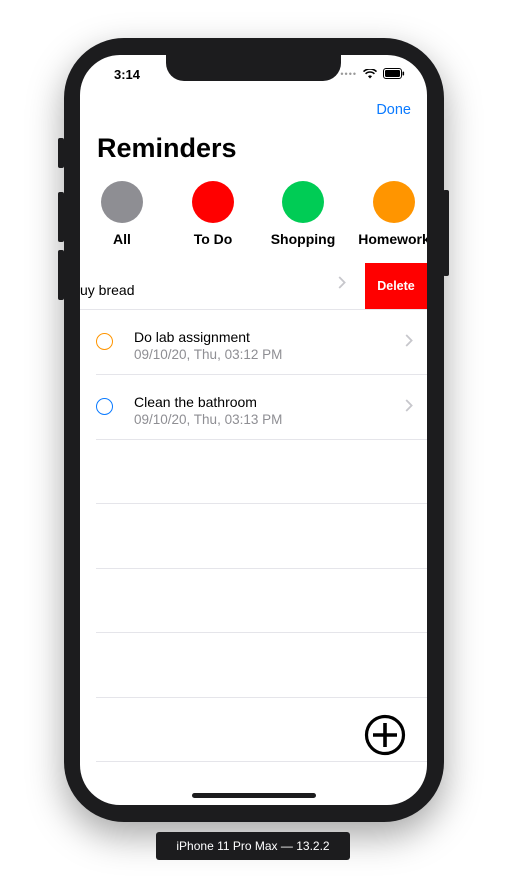 The width and height of the screenshot is (507, 896). Describe the element at coordinates (348, 73) in the screenshot. I see `signal-icon: ••••` at that location.